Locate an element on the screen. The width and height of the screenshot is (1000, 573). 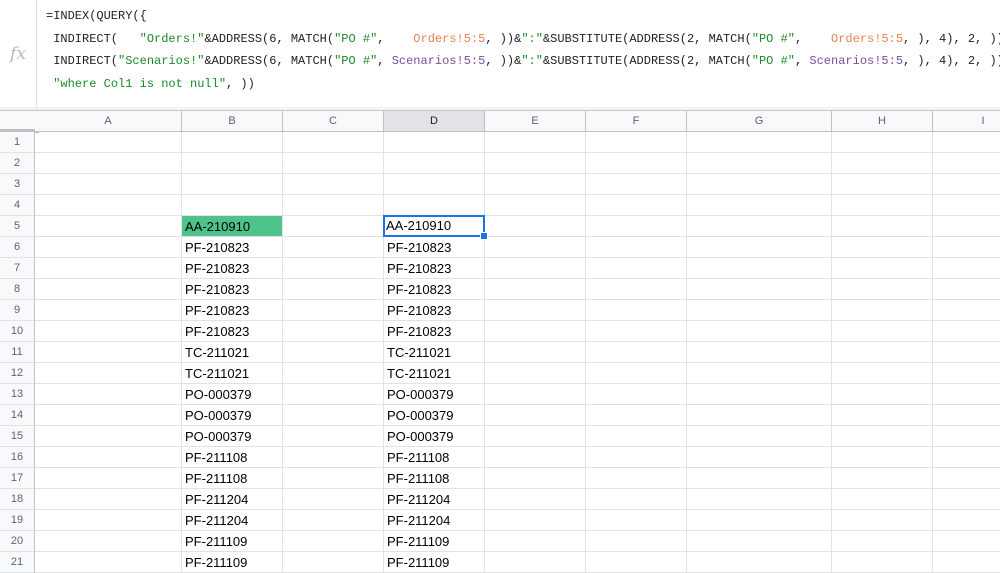
cell-b21: PF-211109 is located at coordinates (232, 562).